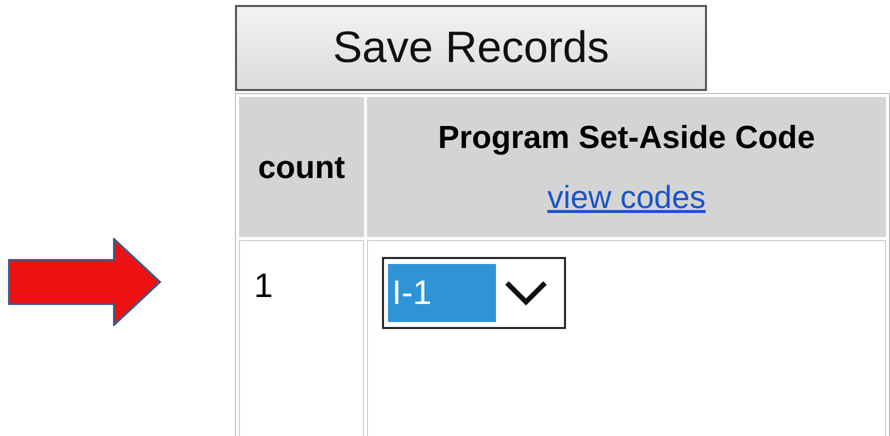 Image resolution: width=890 pixels, height=436 pixels. Describe the element at coordinates (442, 293) in the screenshot. I see `selected-option: I-1` at that location.